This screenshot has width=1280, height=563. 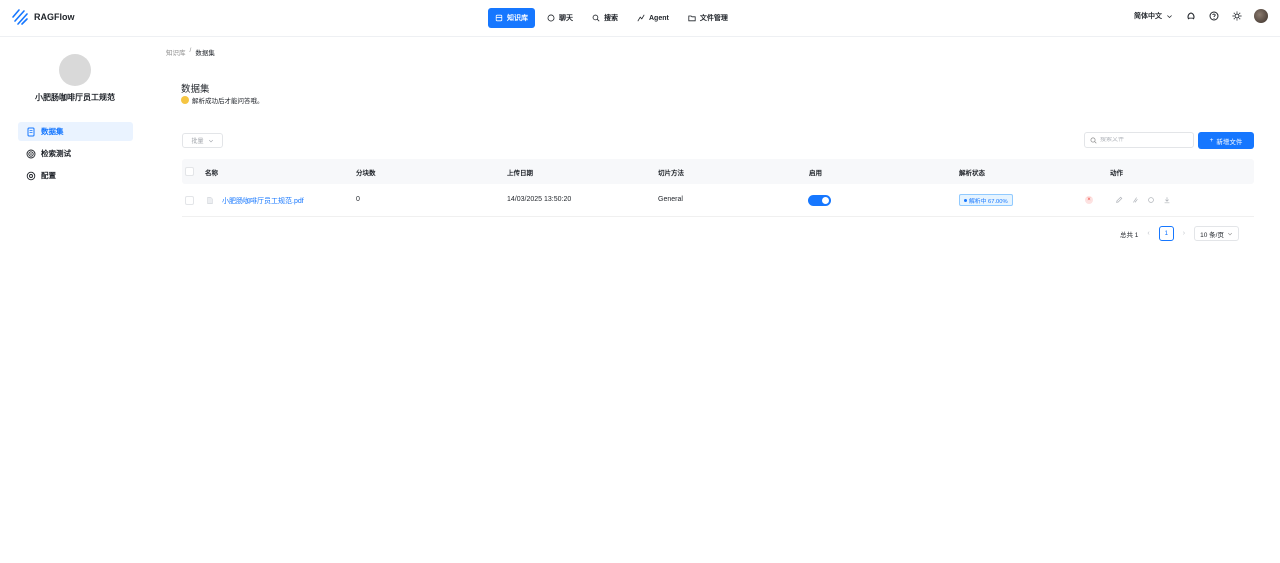 What do you see at coordinates (1229, 142) in the screenshot?
I see `add-file-label: 新增文件` at bounding box center [1229, 142].